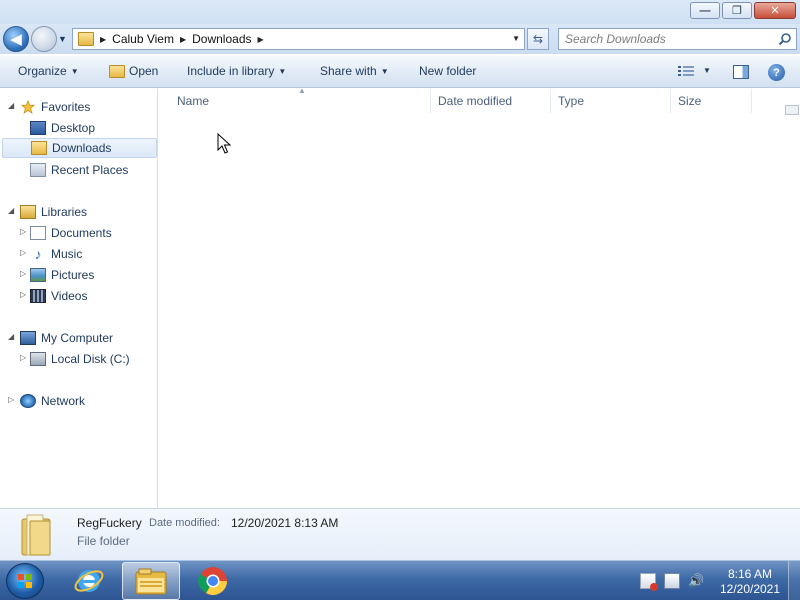 The image size is (800, 600). I want to click on mouse-cursor-icon, so click(224, 143).